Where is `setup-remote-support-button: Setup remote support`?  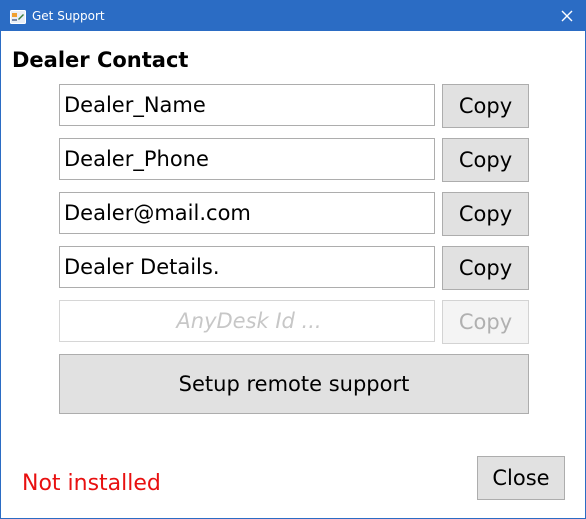 setup-remote-support-button: Setup remote support is located at coordinates (294, 384).